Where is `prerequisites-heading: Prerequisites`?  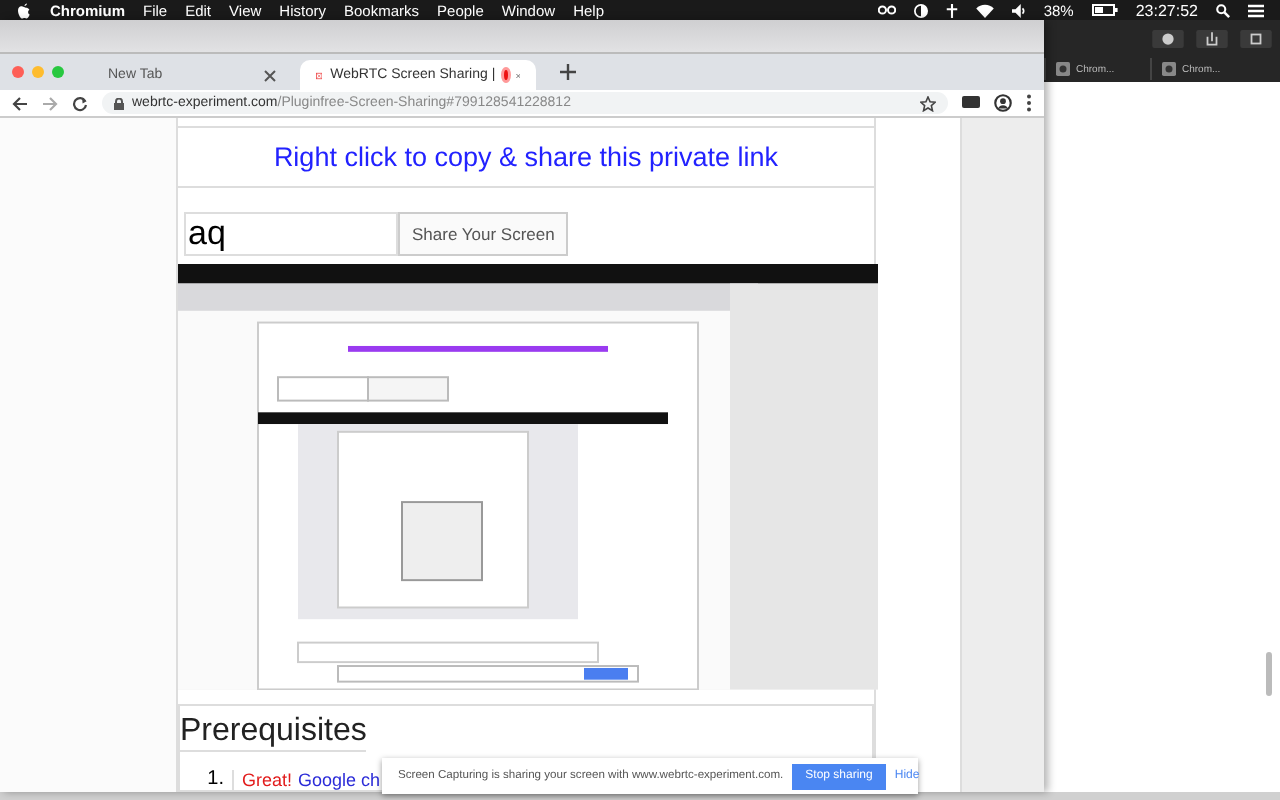 prerequisites-heading: Prerequisites is located at coordinates (273, 733).